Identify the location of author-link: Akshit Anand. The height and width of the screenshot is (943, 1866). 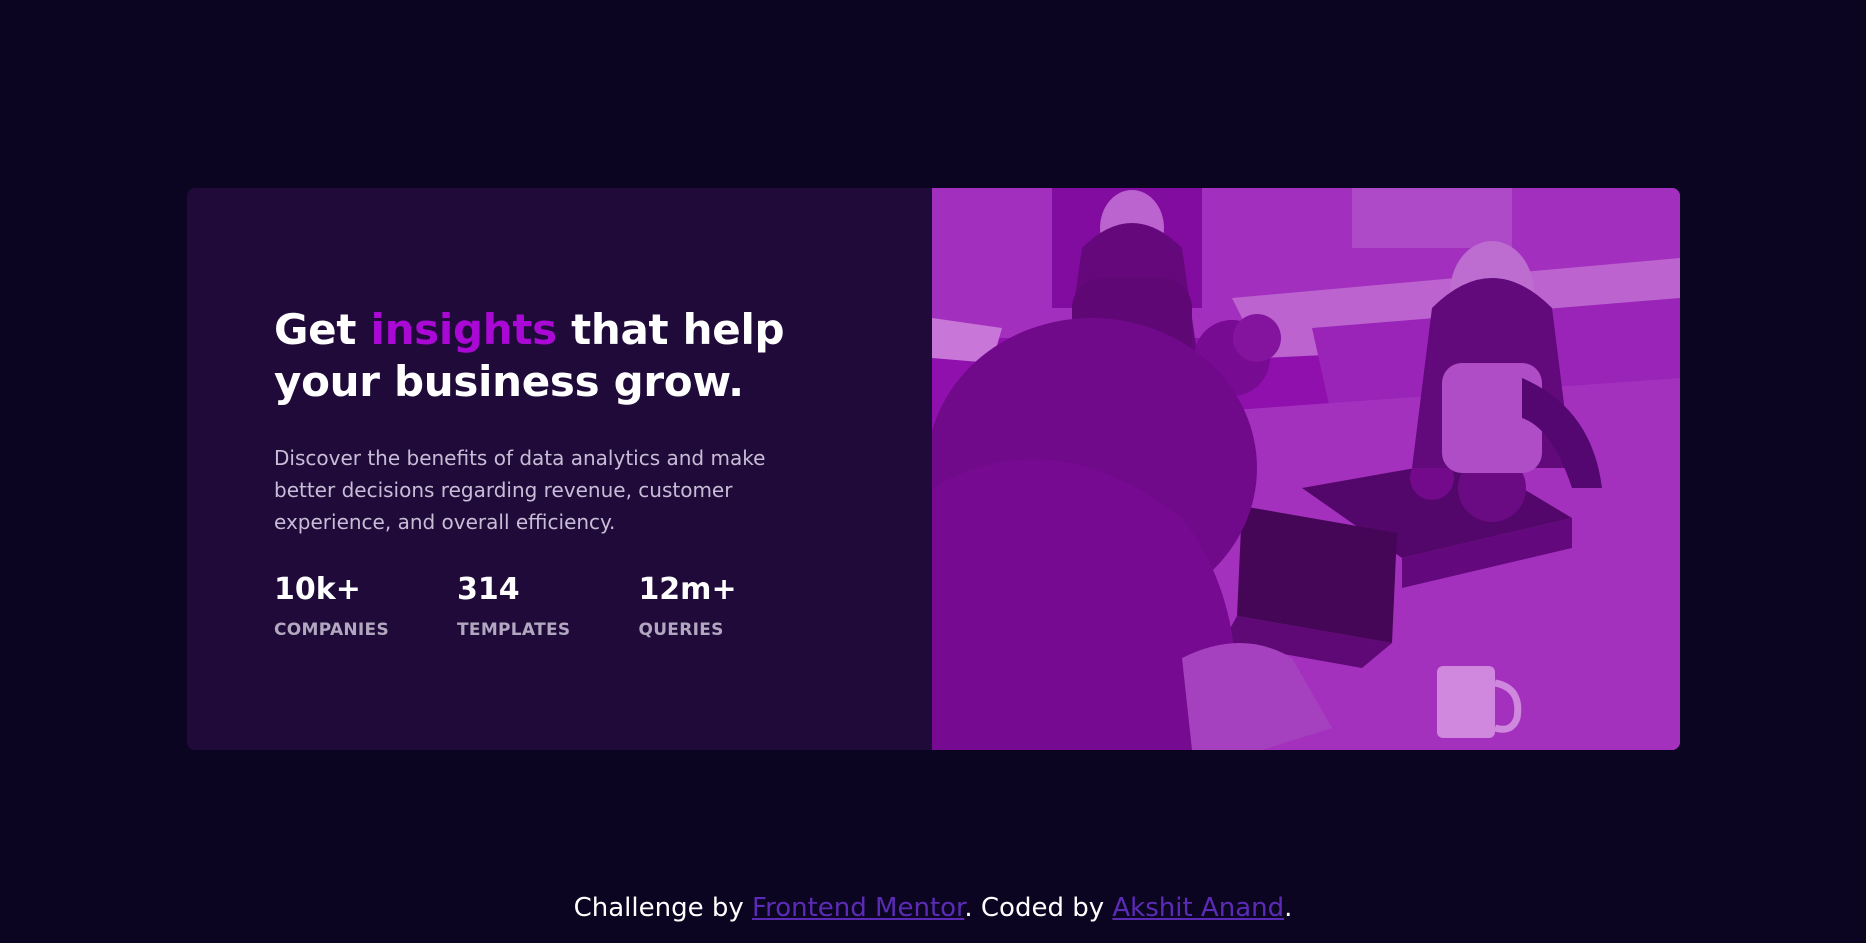
(1198, 908).